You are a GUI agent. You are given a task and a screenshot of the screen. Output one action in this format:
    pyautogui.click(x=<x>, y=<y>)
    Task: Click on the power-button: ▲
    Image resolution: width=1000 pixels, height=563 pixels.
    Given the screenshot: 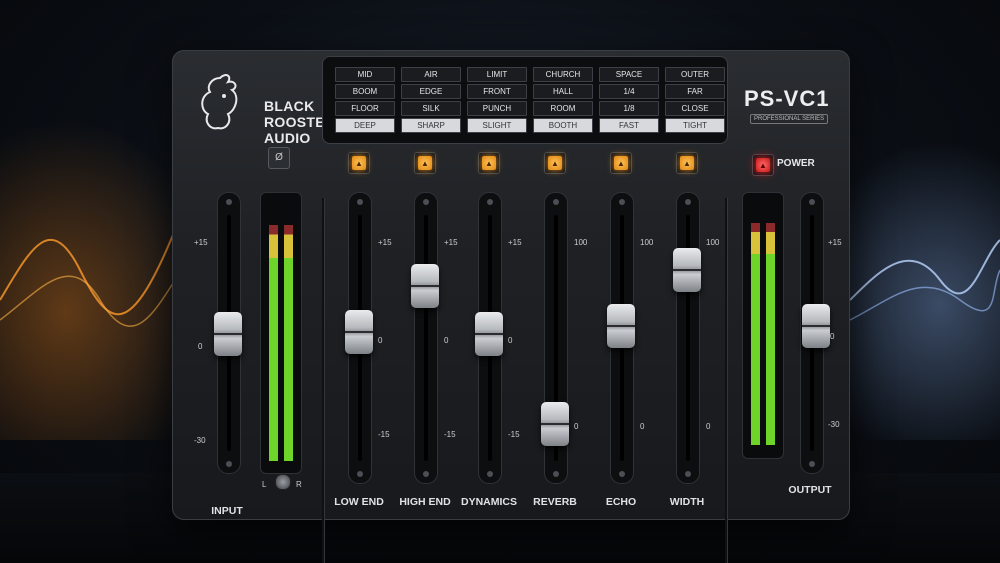 What is the action you would take?
    pyautogui.click(x=763, y=165)
    